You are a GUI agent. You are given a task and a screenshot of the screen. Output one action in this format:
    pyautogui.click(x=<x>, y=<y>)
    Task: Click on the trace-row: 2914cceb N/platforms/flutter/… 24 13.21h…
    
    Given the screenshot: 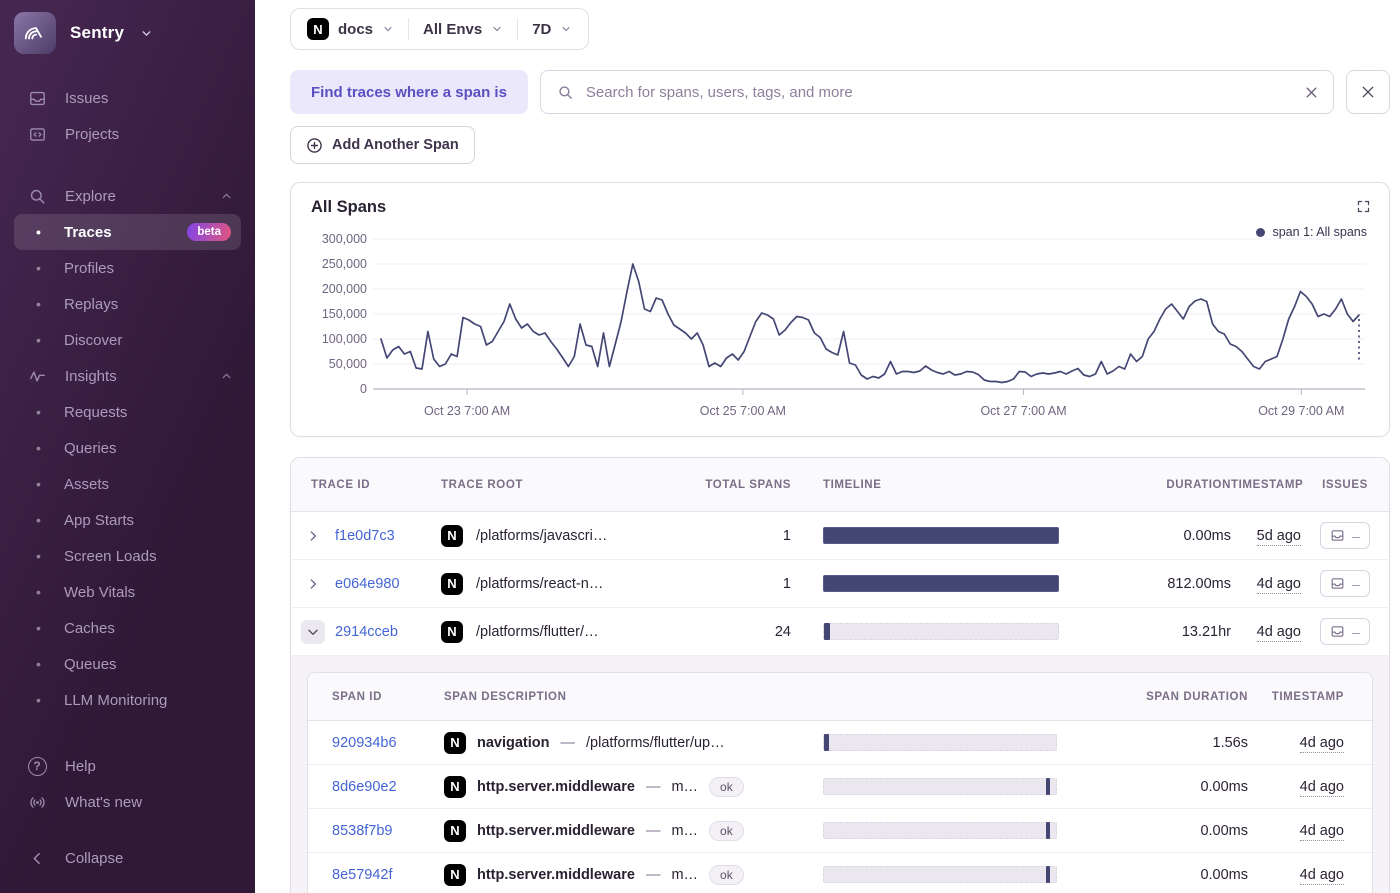 What is the action you would take?
    pyautogui.click(x=840, y=632)
    